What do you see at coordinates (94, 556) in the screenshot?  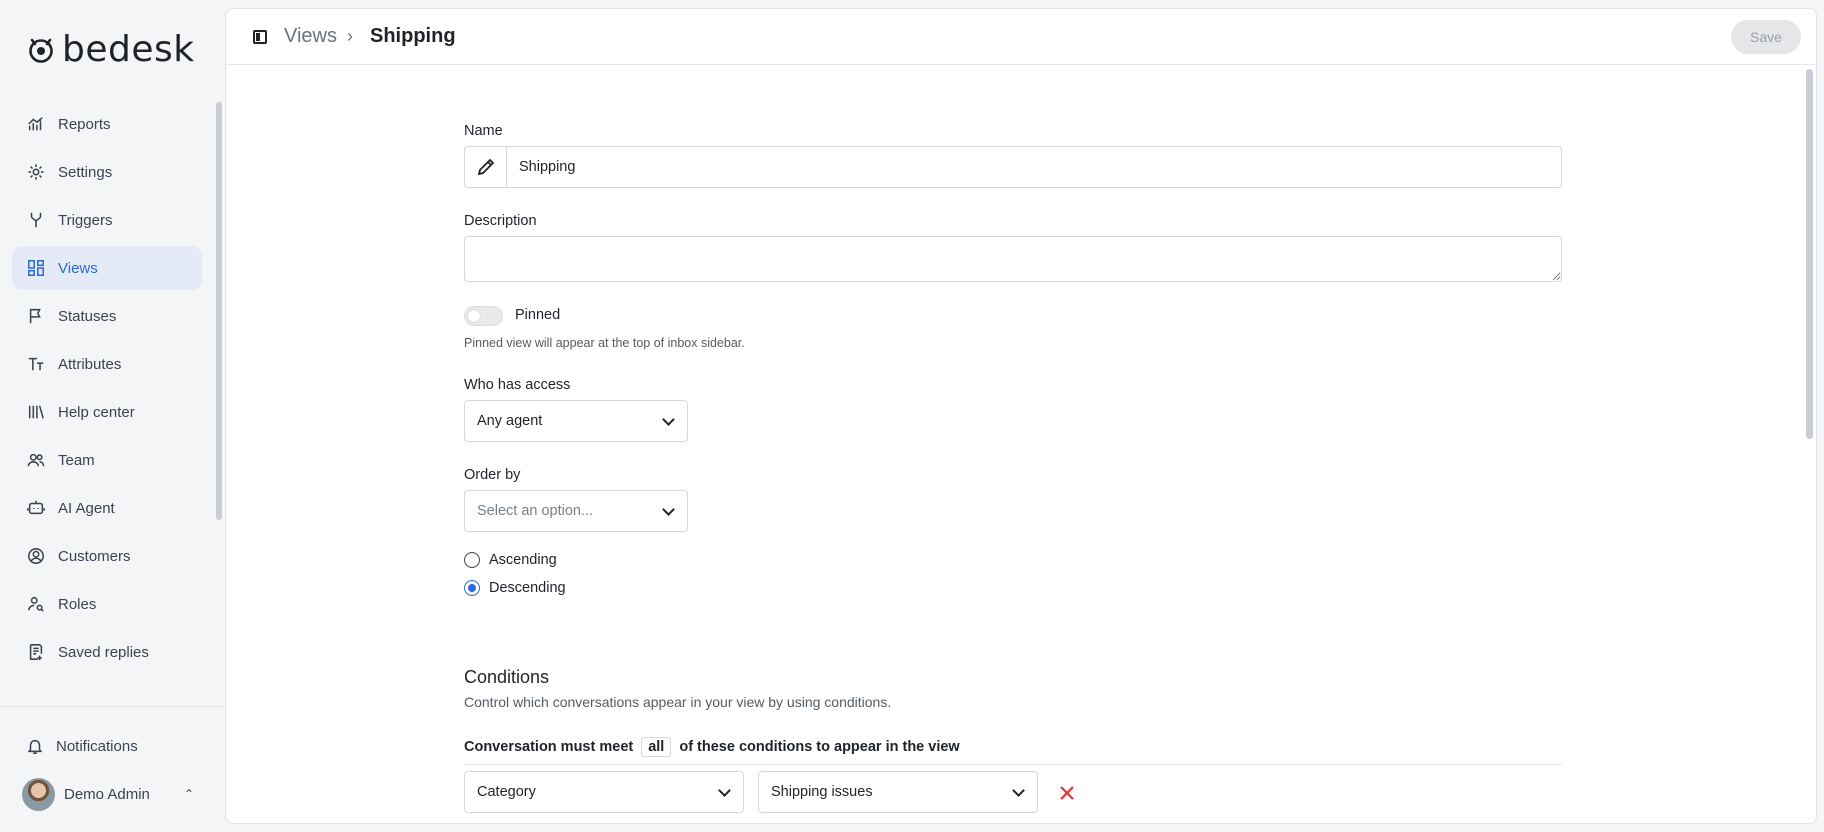 I see `sidebar-item-label: Customers` at bounding box center [94, 556].